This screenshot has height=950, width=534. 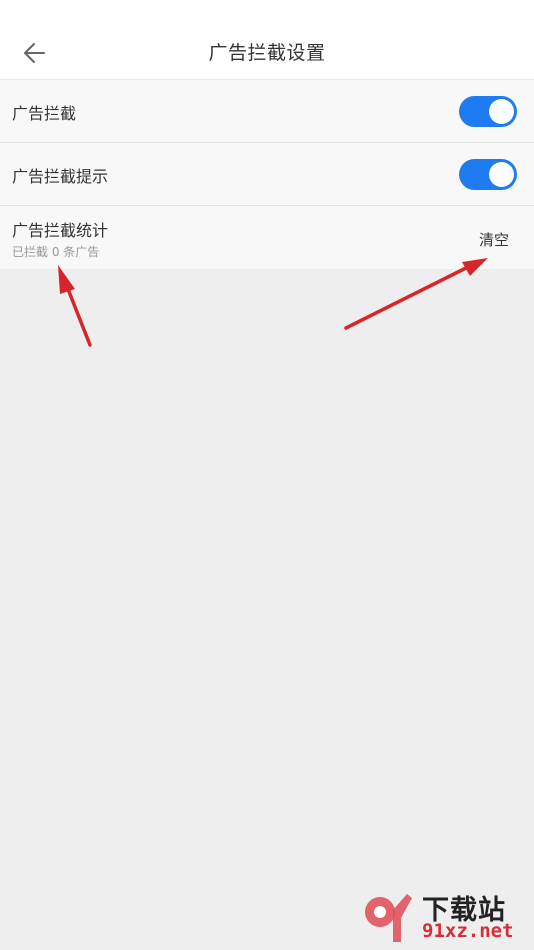 What do you see at coordinates (75, 306) in the screenshot?
I see `annotation-arrow-left` at bounding box center [75, 306].